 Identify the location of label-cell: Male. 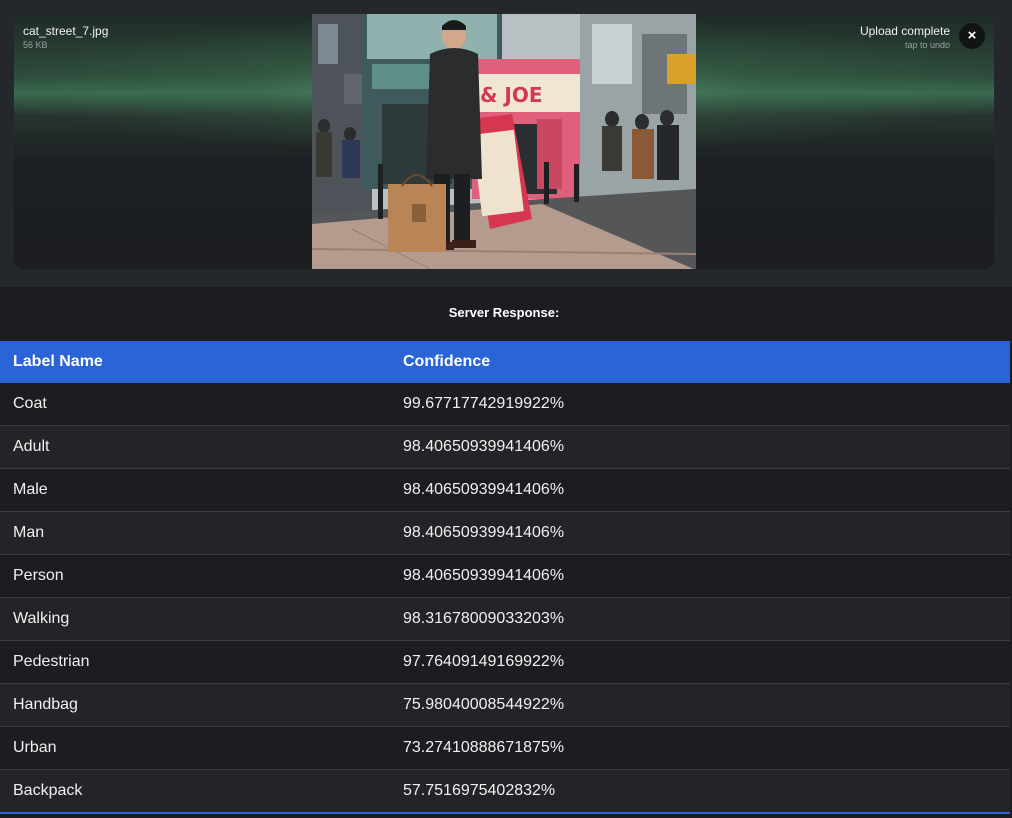
(195, 490).